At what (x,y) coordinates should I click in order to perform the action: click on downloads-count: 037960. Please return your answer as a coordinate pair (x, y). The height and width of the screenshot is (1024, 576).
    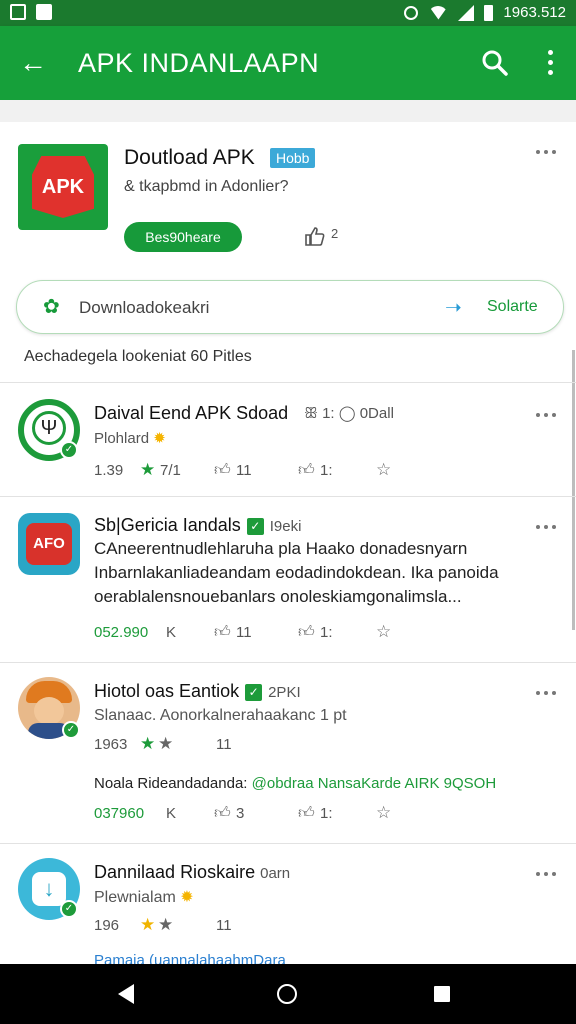
    Looking at the image, I should click on (119, 813).